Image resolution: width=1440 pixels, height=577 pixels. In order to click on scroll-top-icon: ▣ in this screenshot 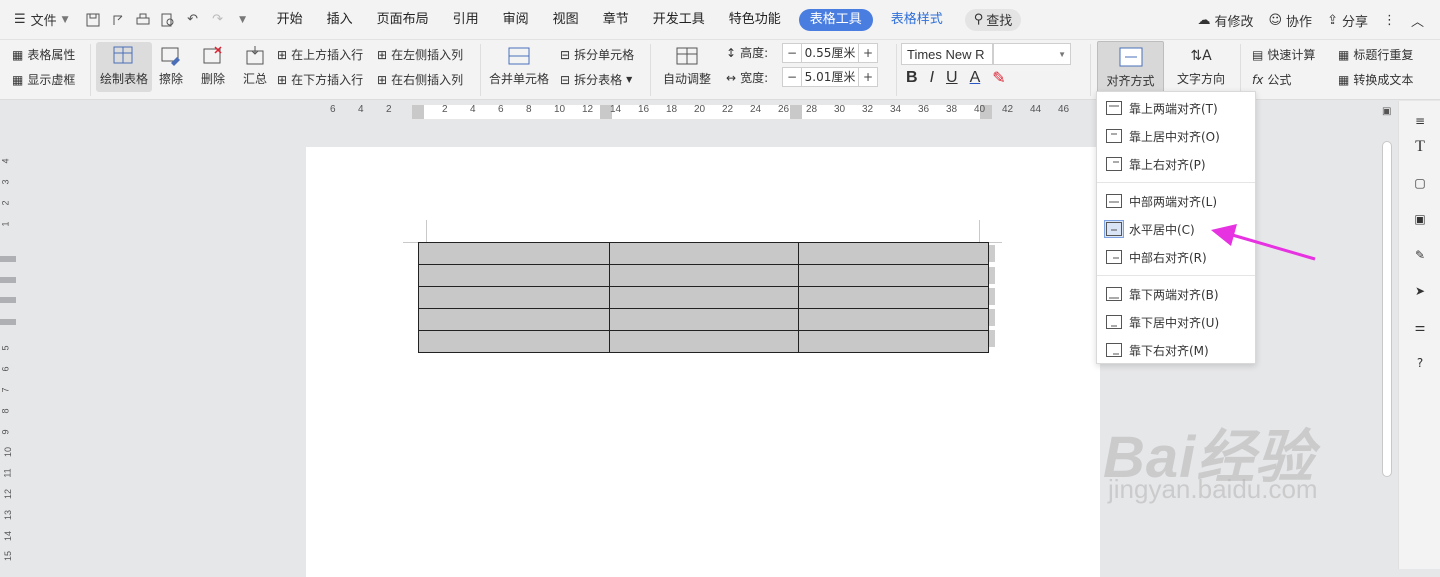, I will do `click(1386, 111)`.